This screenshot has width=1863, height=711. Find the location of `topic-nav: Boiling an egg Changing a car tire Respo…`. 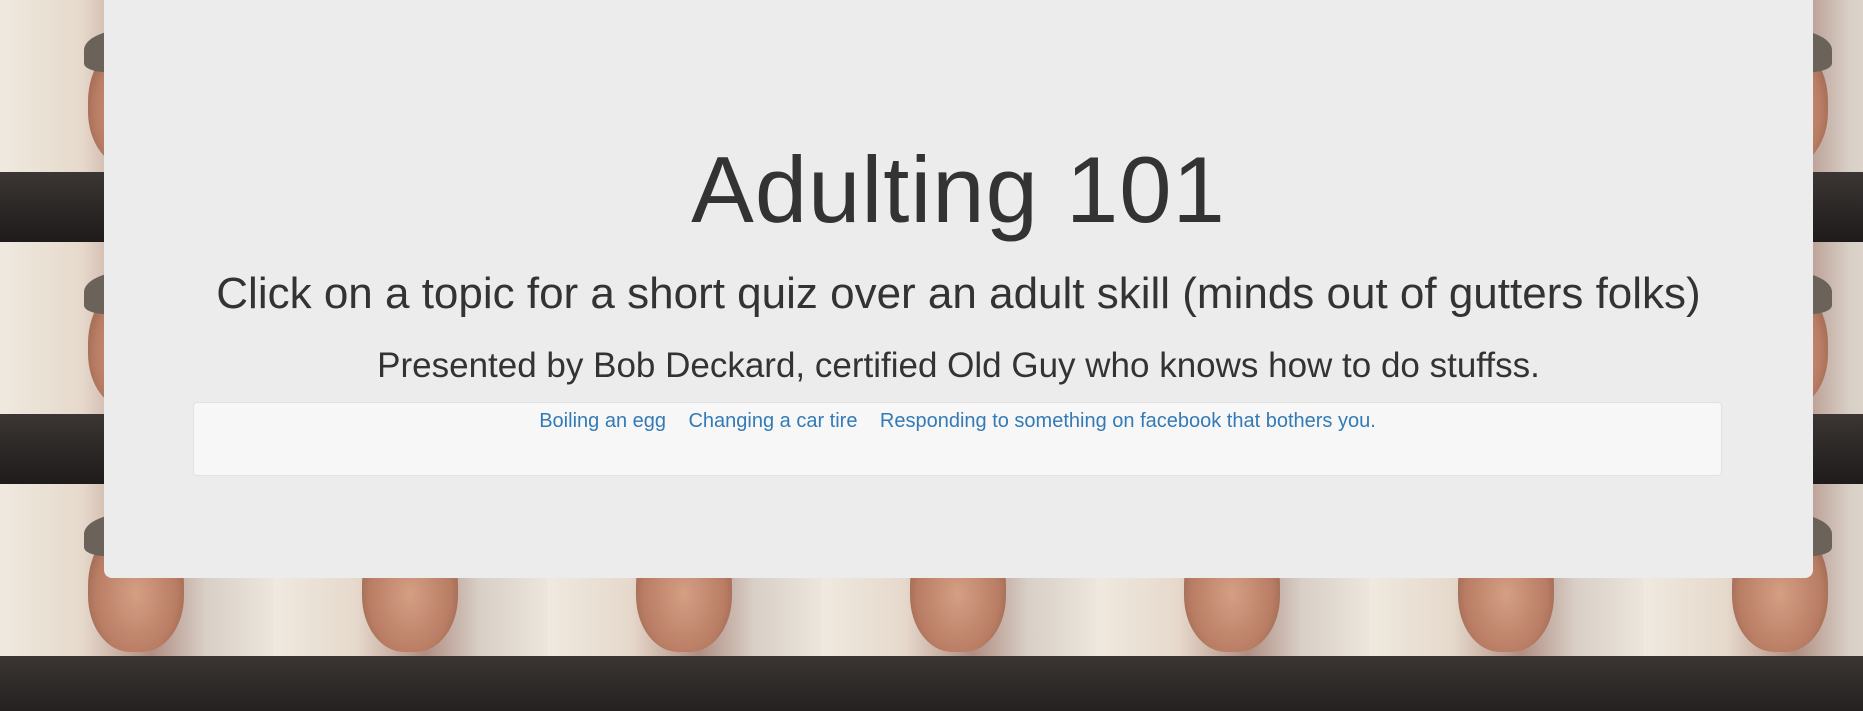

topic-nav: Boiling an egg Changing a car tire Respo… is located at coordinates (957, 439).